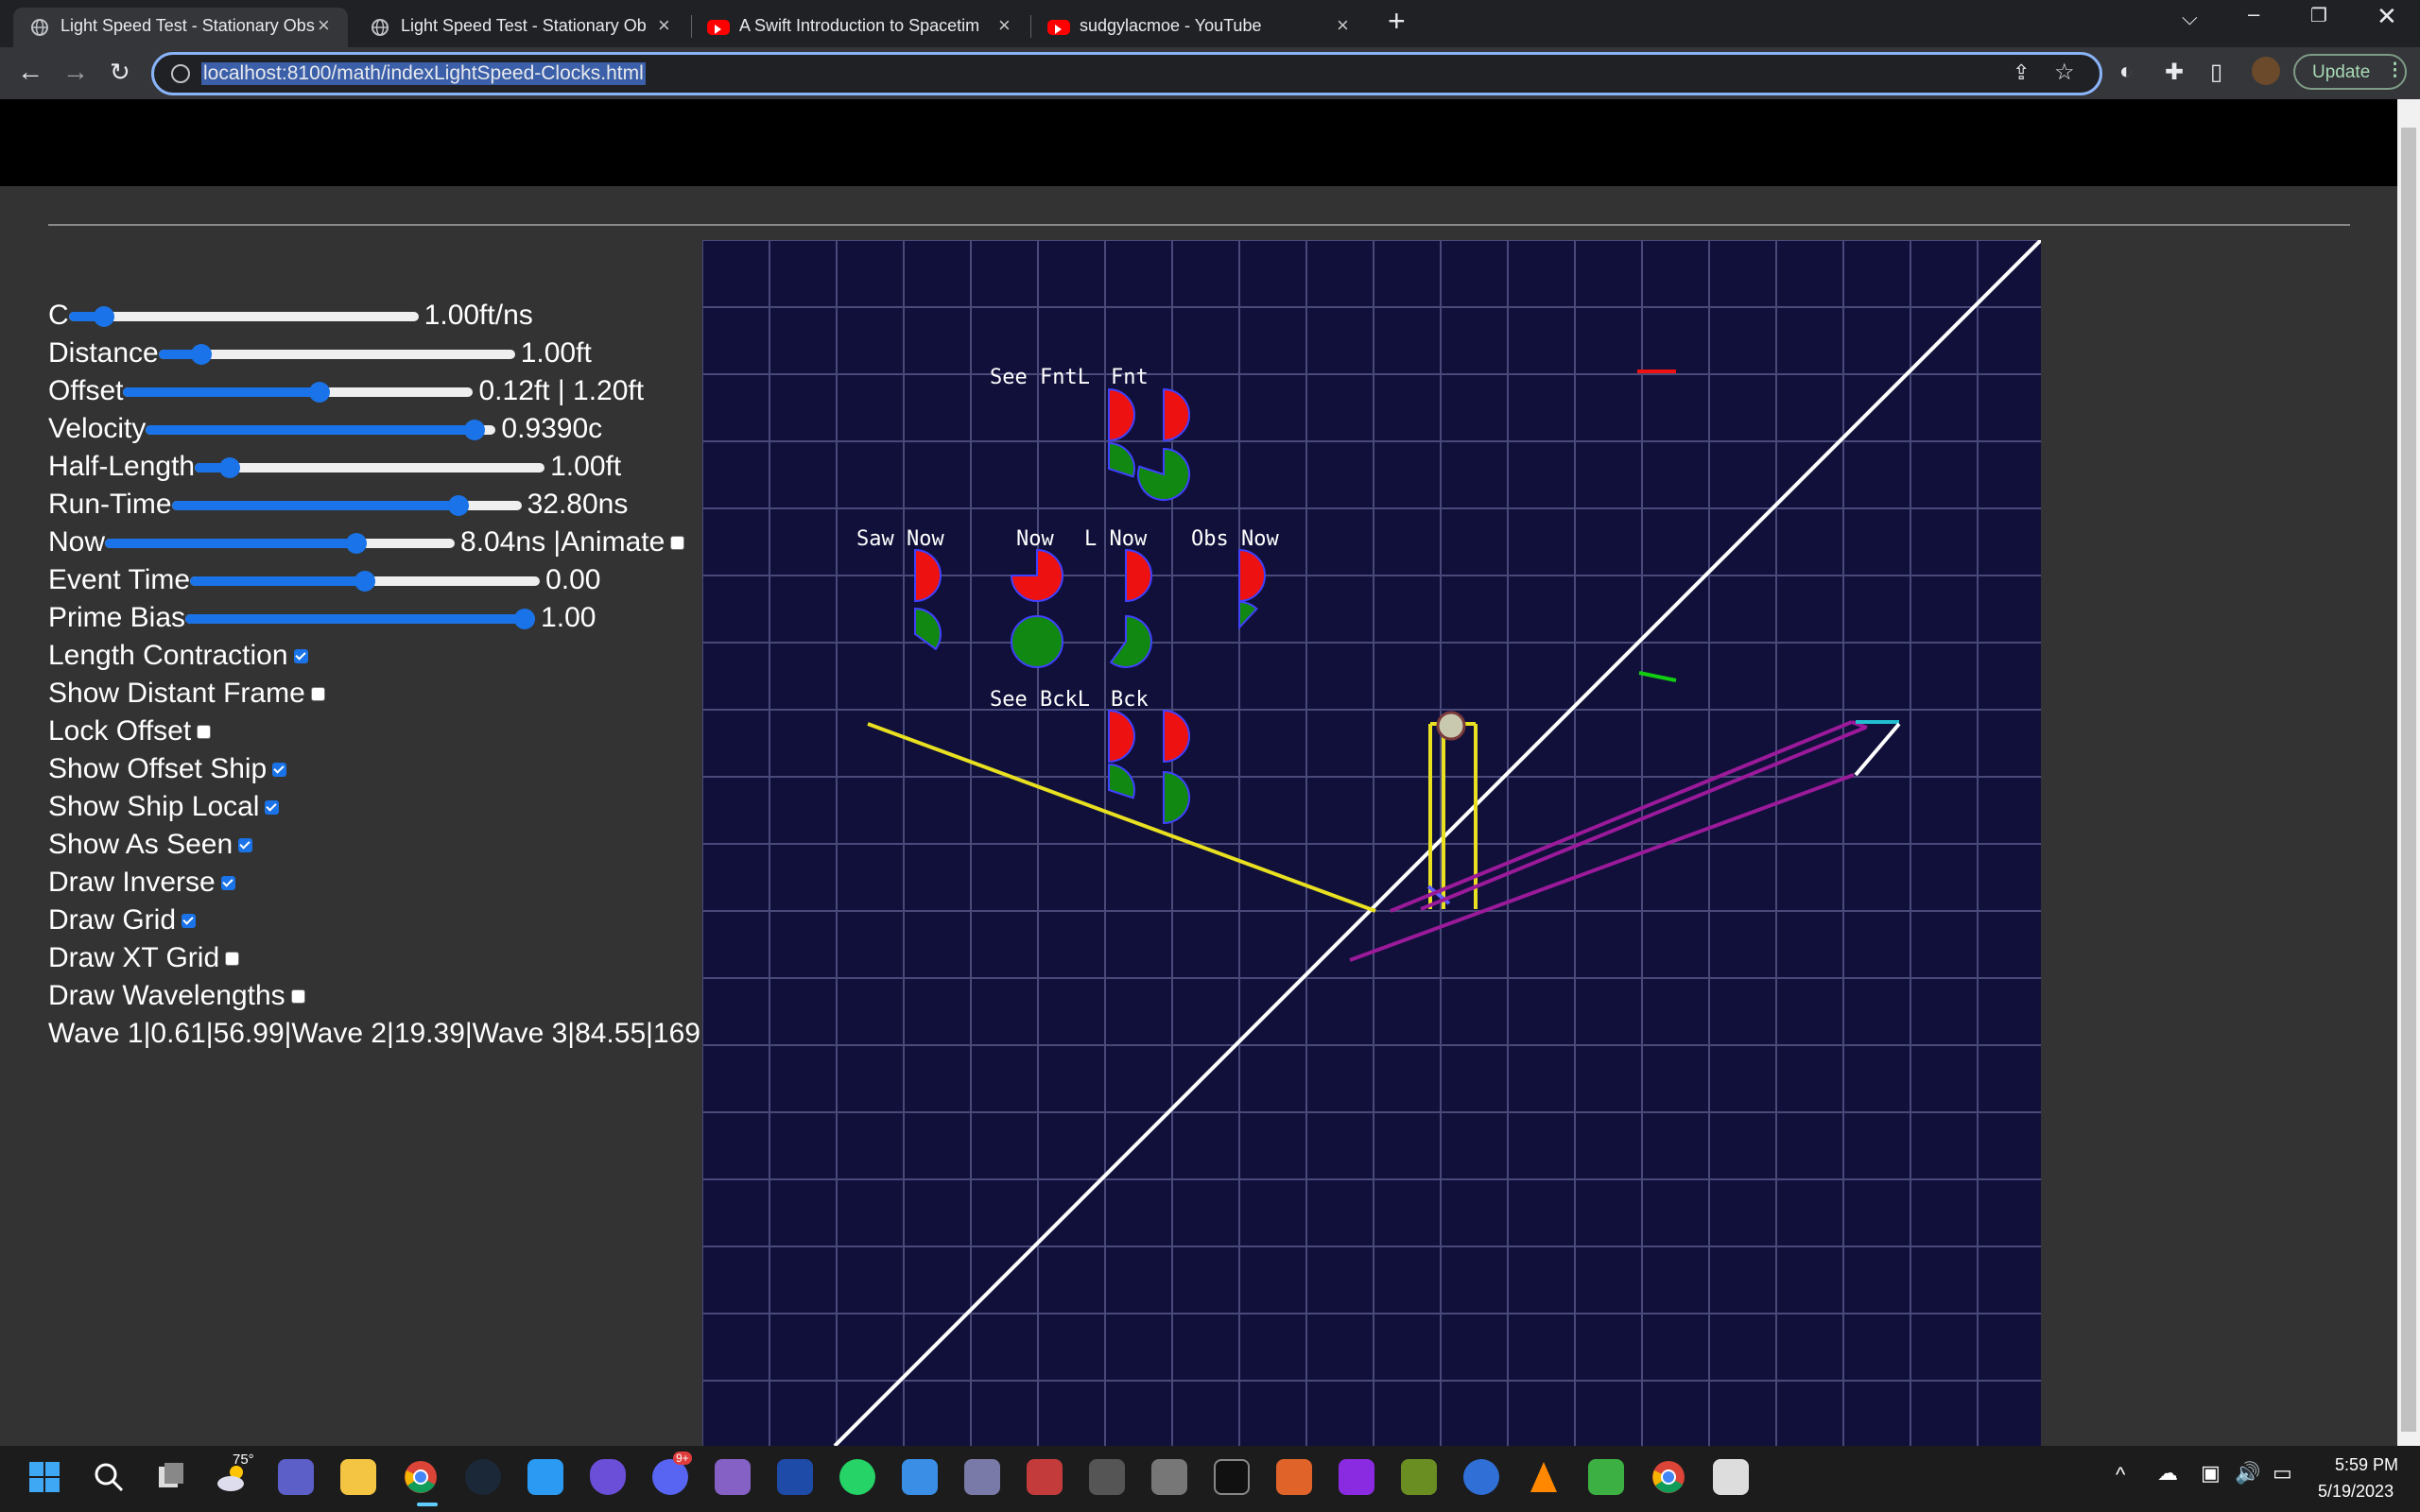 The height and width of the screenshot is (1512, 2420). Describe the element at coordinates (360, 618) in the screenshot. I see `prime-bias-slider` at that location.